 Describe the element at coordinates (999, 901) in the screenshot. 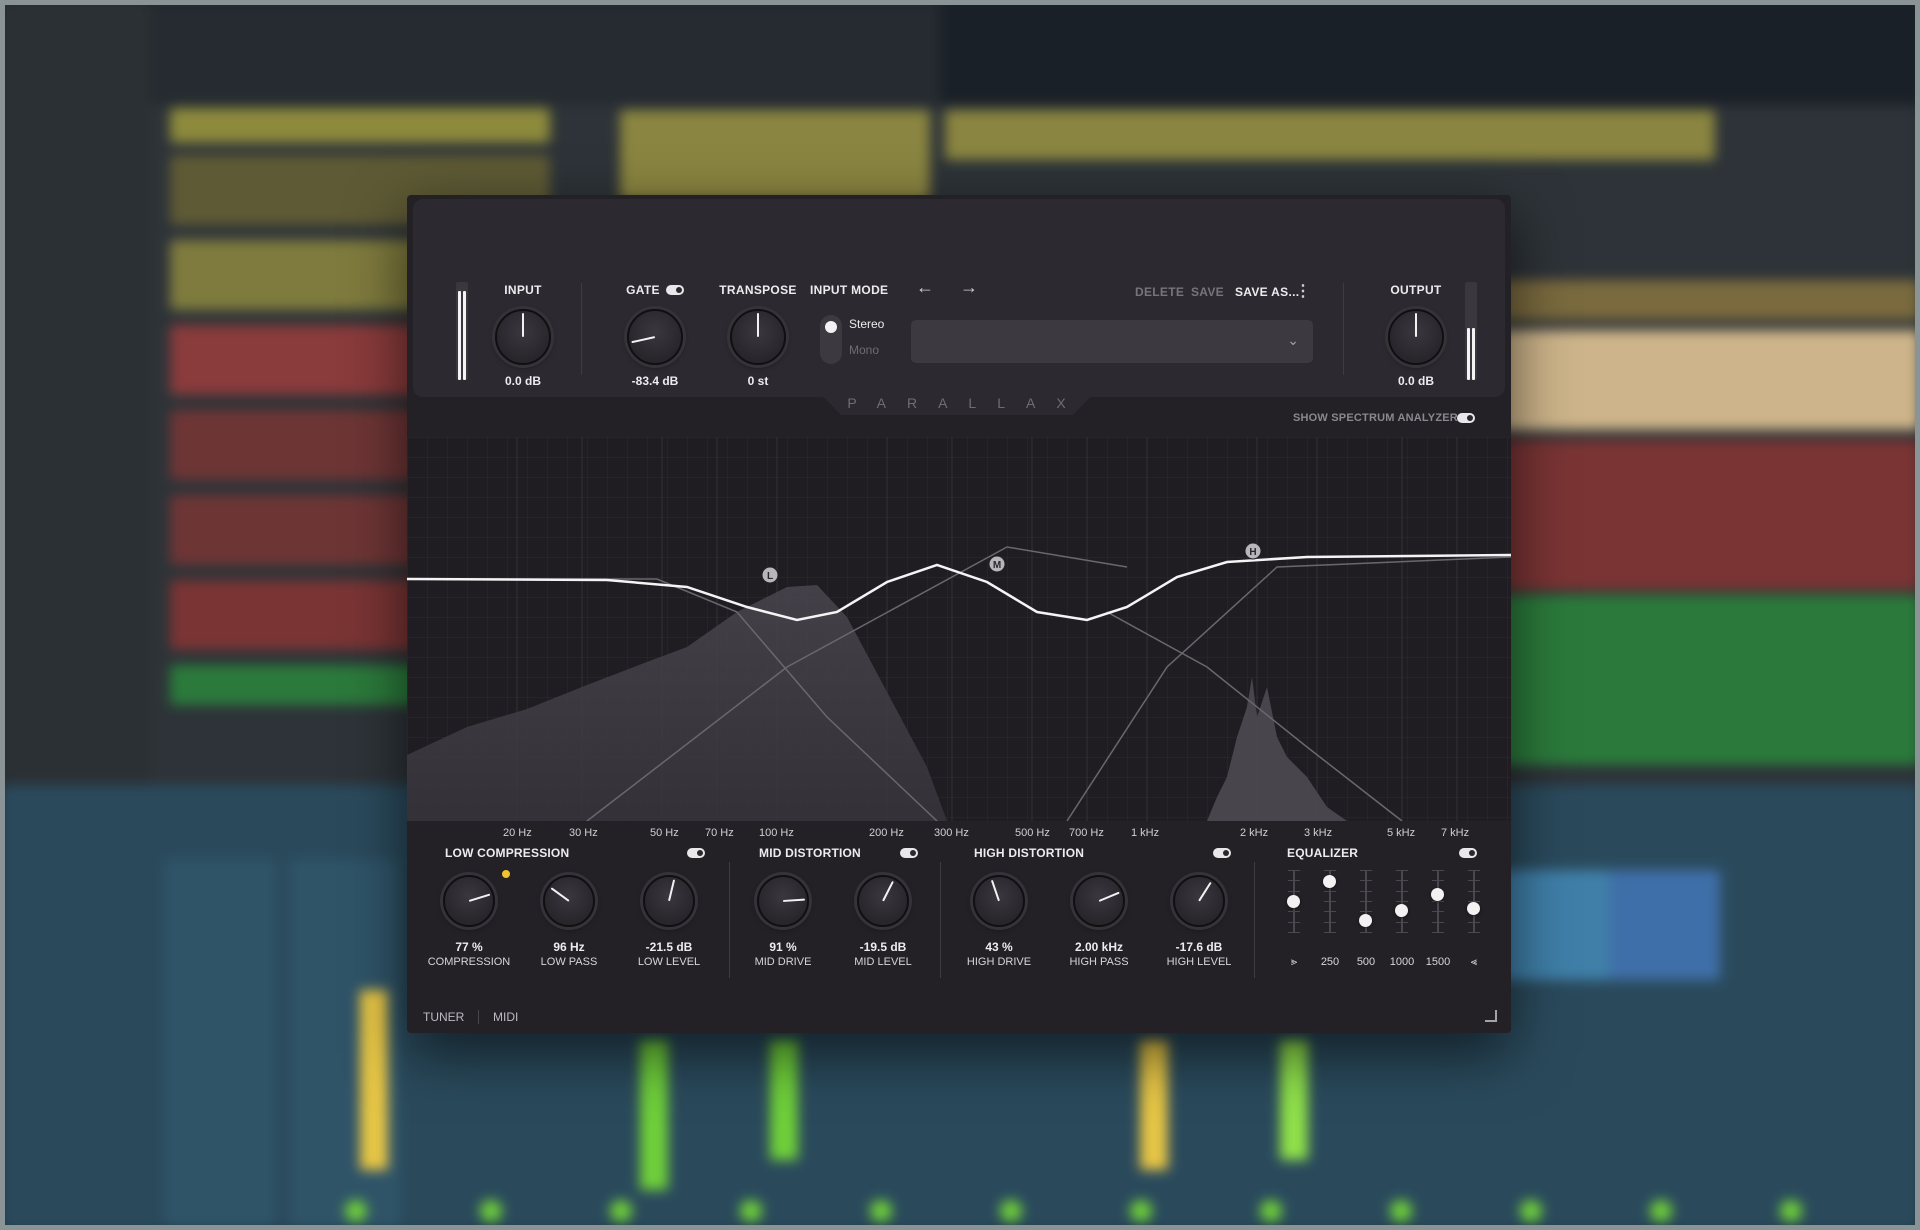

I see `high-drive-knob` at that location.